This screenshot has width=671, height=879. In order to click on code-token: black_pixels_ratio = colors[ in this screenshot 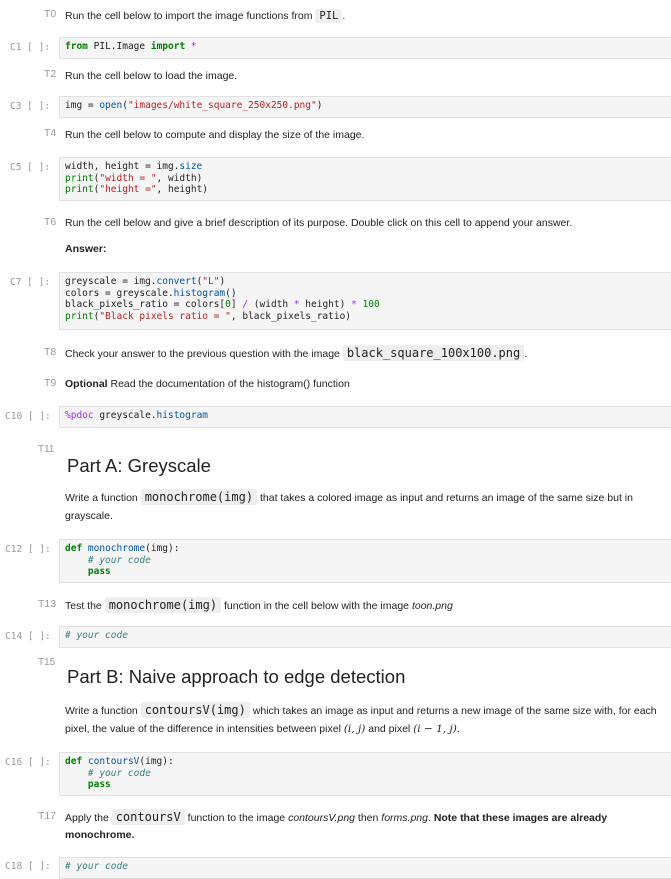, I will do `click(145, 304)`.